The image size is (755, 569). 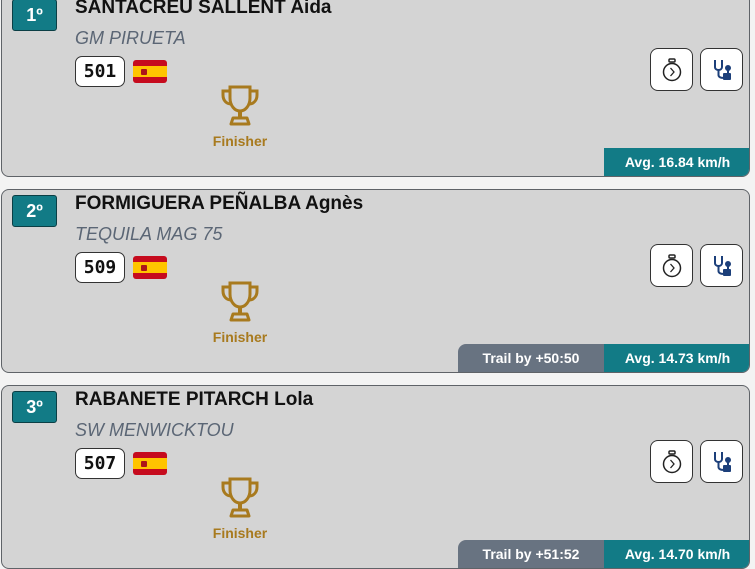 I want to click on trail-gap: Trail by +50:50, so click(x=531, y=358).